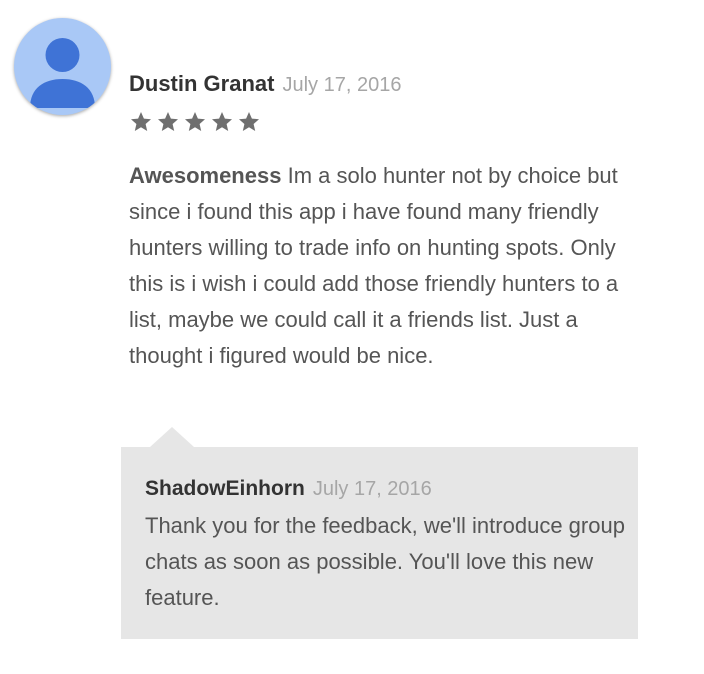 This screenshot has width=704, height=674. I want to click on reply-pointer, so click(172, 437).